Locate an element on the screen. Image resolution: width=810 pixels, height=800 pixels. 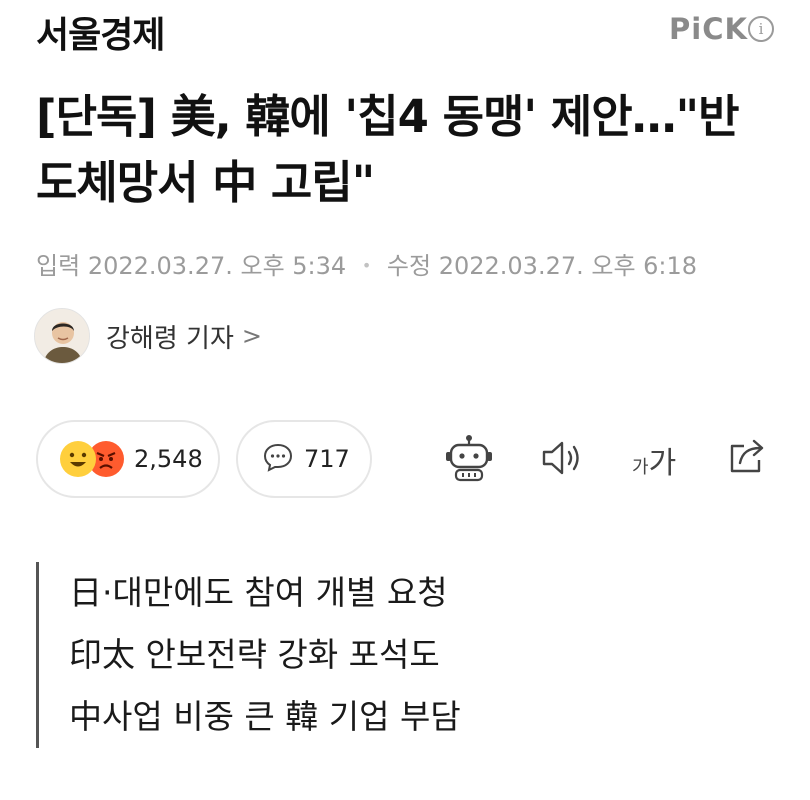
author-link: 강해령 기자 > is located at coordinates (148, 336).